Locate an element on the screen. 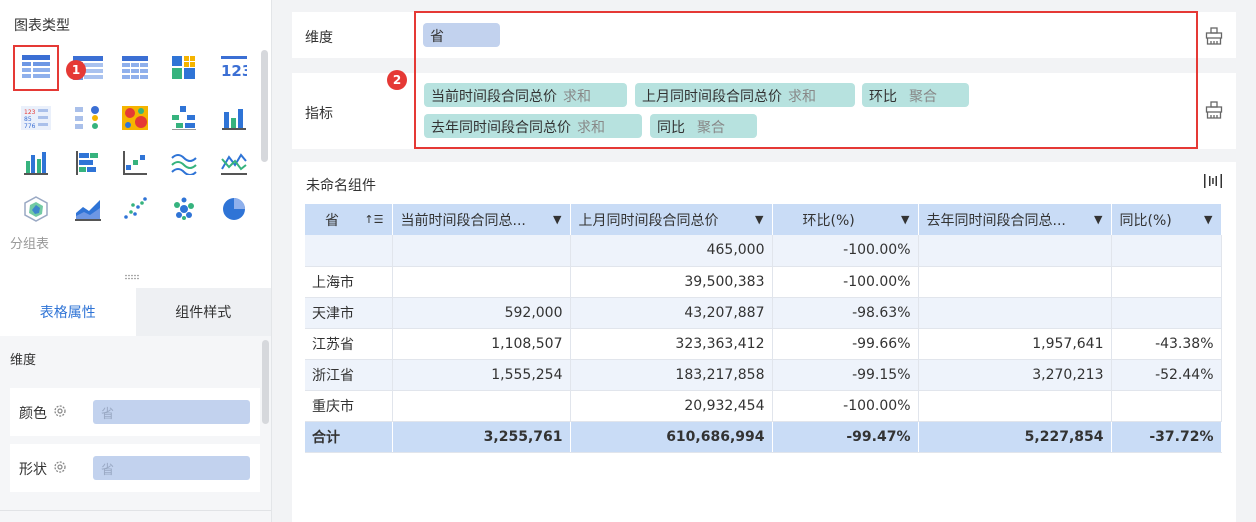 The height and width of the screenshot is (522, 1256). waterfall-icon is located at coordinates (184, 118).